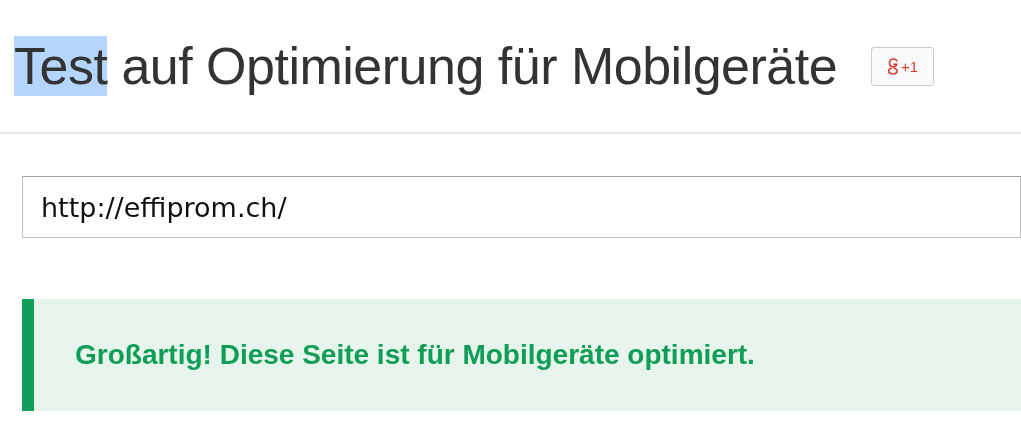  What do you see at coordinates (415, 355) in the screenshot?
I see `result-message: Großartig! Diese Seite ist für Mobilgeräte optimiert.` at bounding box center [415, 355].